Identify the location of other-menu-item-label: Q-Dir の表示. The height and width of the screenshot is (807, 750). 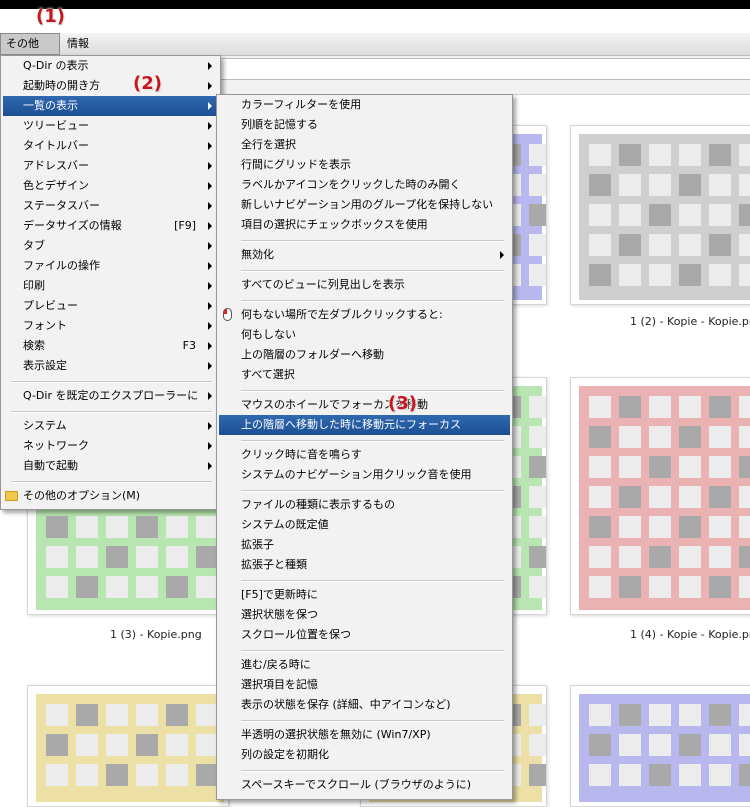
(56, 65).